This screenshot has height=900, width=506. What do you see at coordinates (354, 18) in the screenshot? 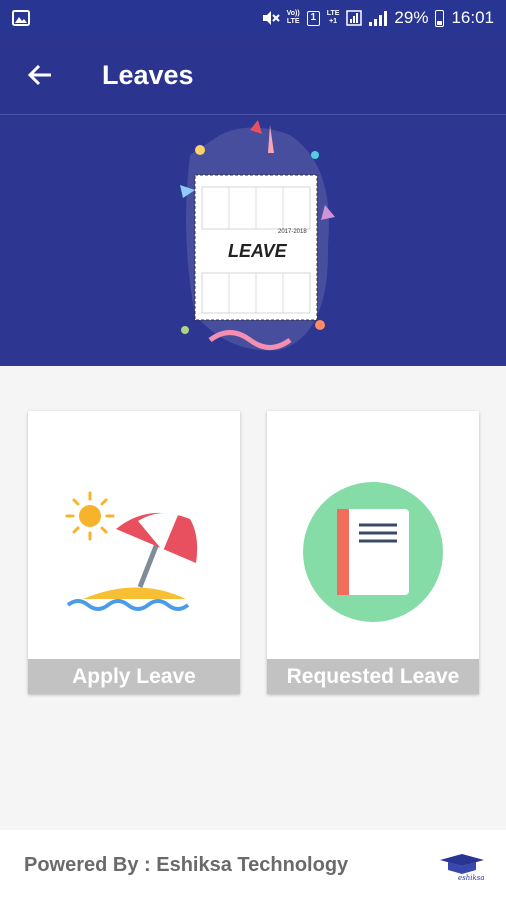
I see `signal-box-icon` at bounding box center [354, 18].